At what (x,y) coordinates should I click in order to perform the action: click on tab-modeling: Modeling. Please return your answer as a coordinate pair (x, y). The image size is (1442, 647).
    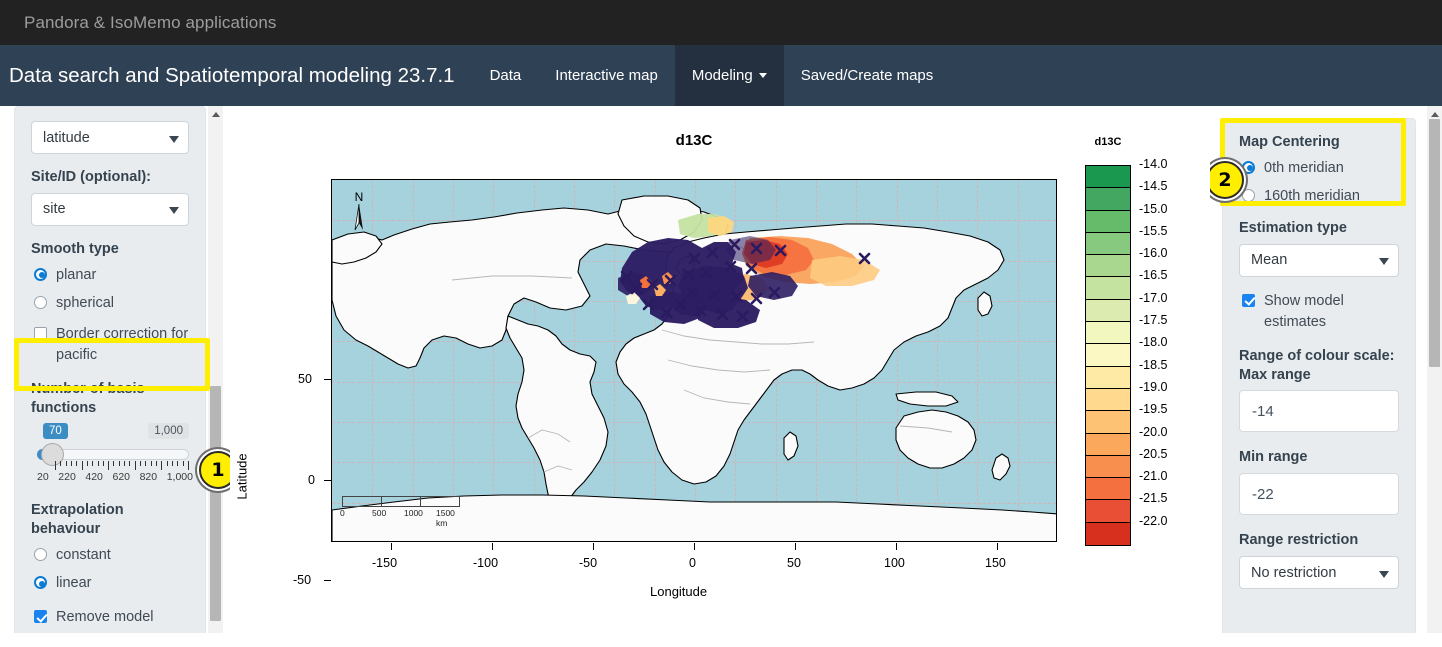
    Looking at the image, I should click on (729, 75).